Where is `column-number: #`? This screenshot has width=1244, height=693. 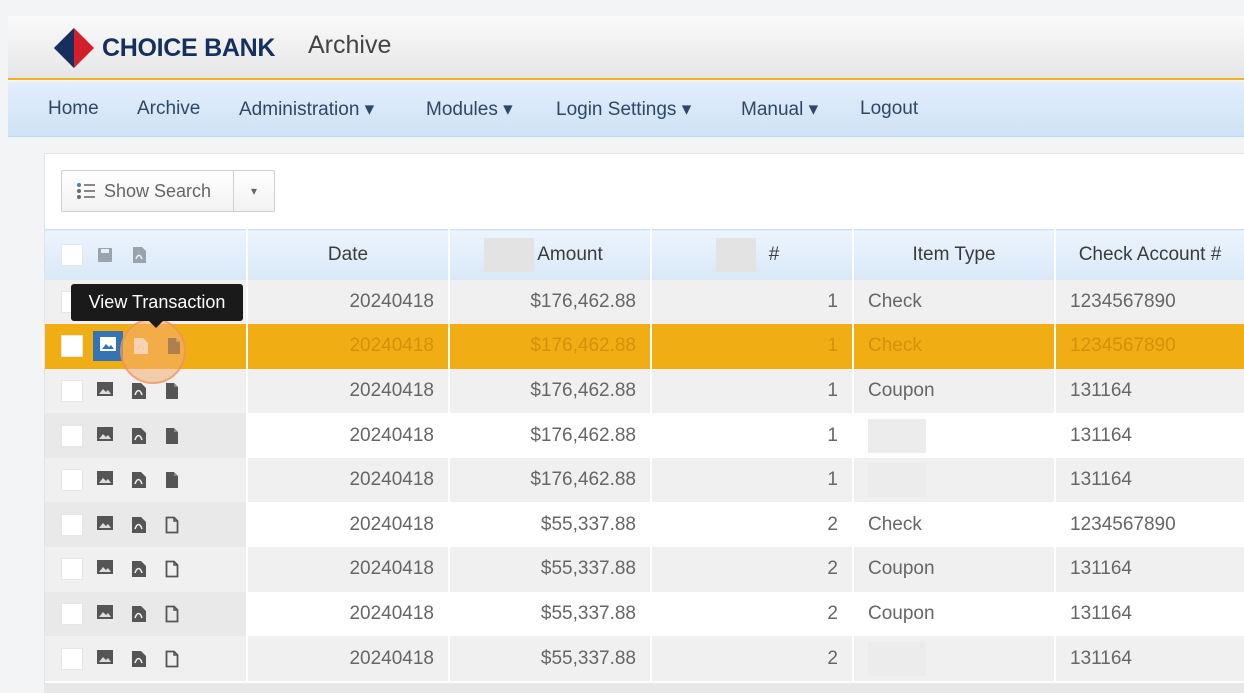 column-number: # is located at coordinates (752, 254).